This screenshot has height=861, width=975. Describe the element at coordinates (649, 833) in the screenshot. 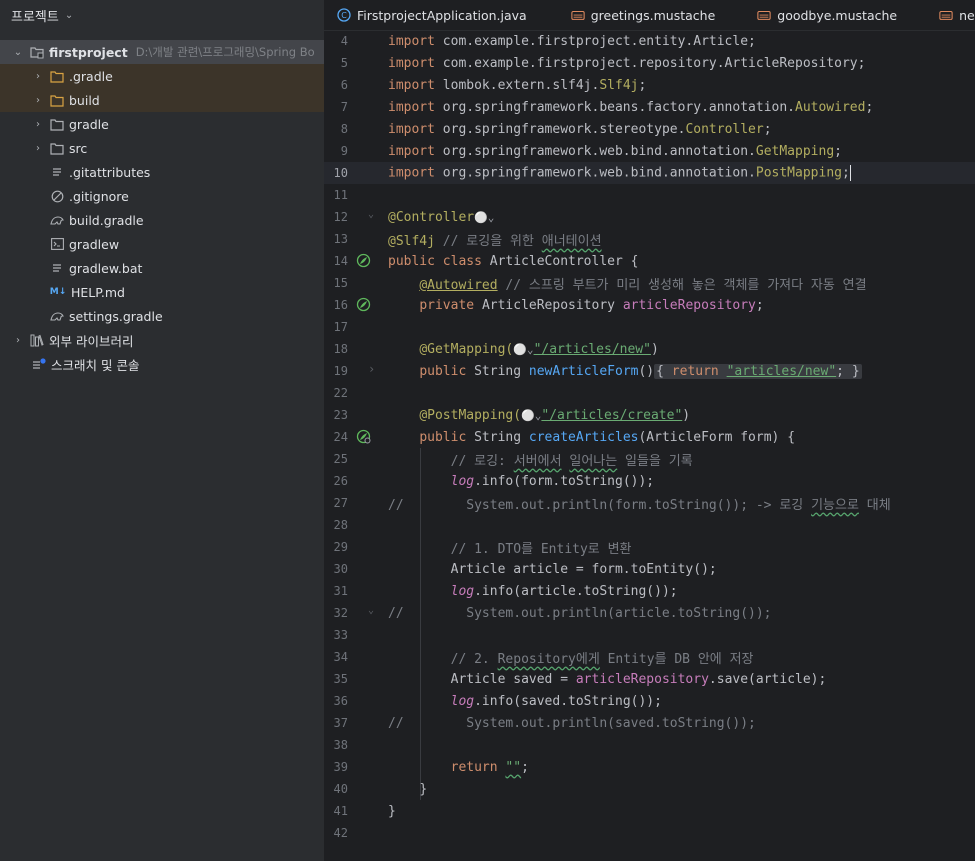

I see `code-line: 42` at that location.